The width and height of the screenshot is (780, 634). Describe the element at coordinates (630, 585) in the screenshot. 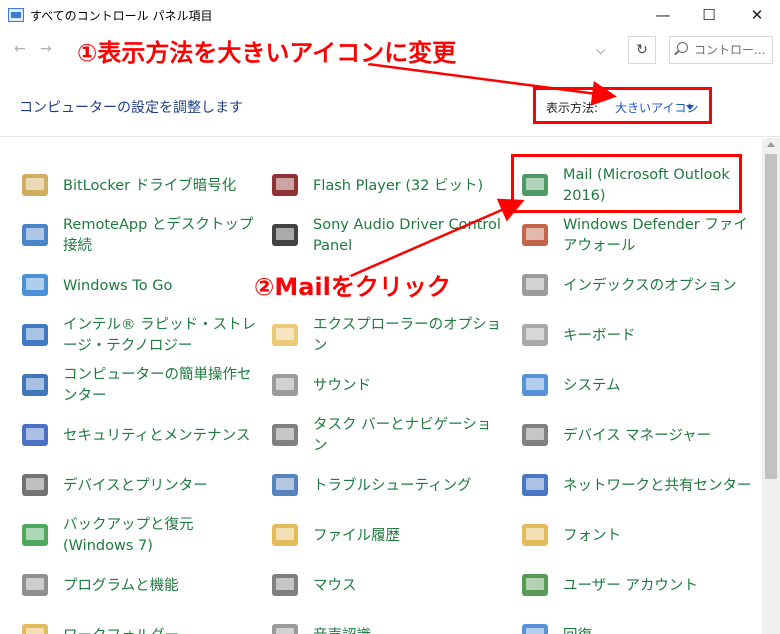

I see `control-panel-item-label: ユーザー アカウント` at that location.